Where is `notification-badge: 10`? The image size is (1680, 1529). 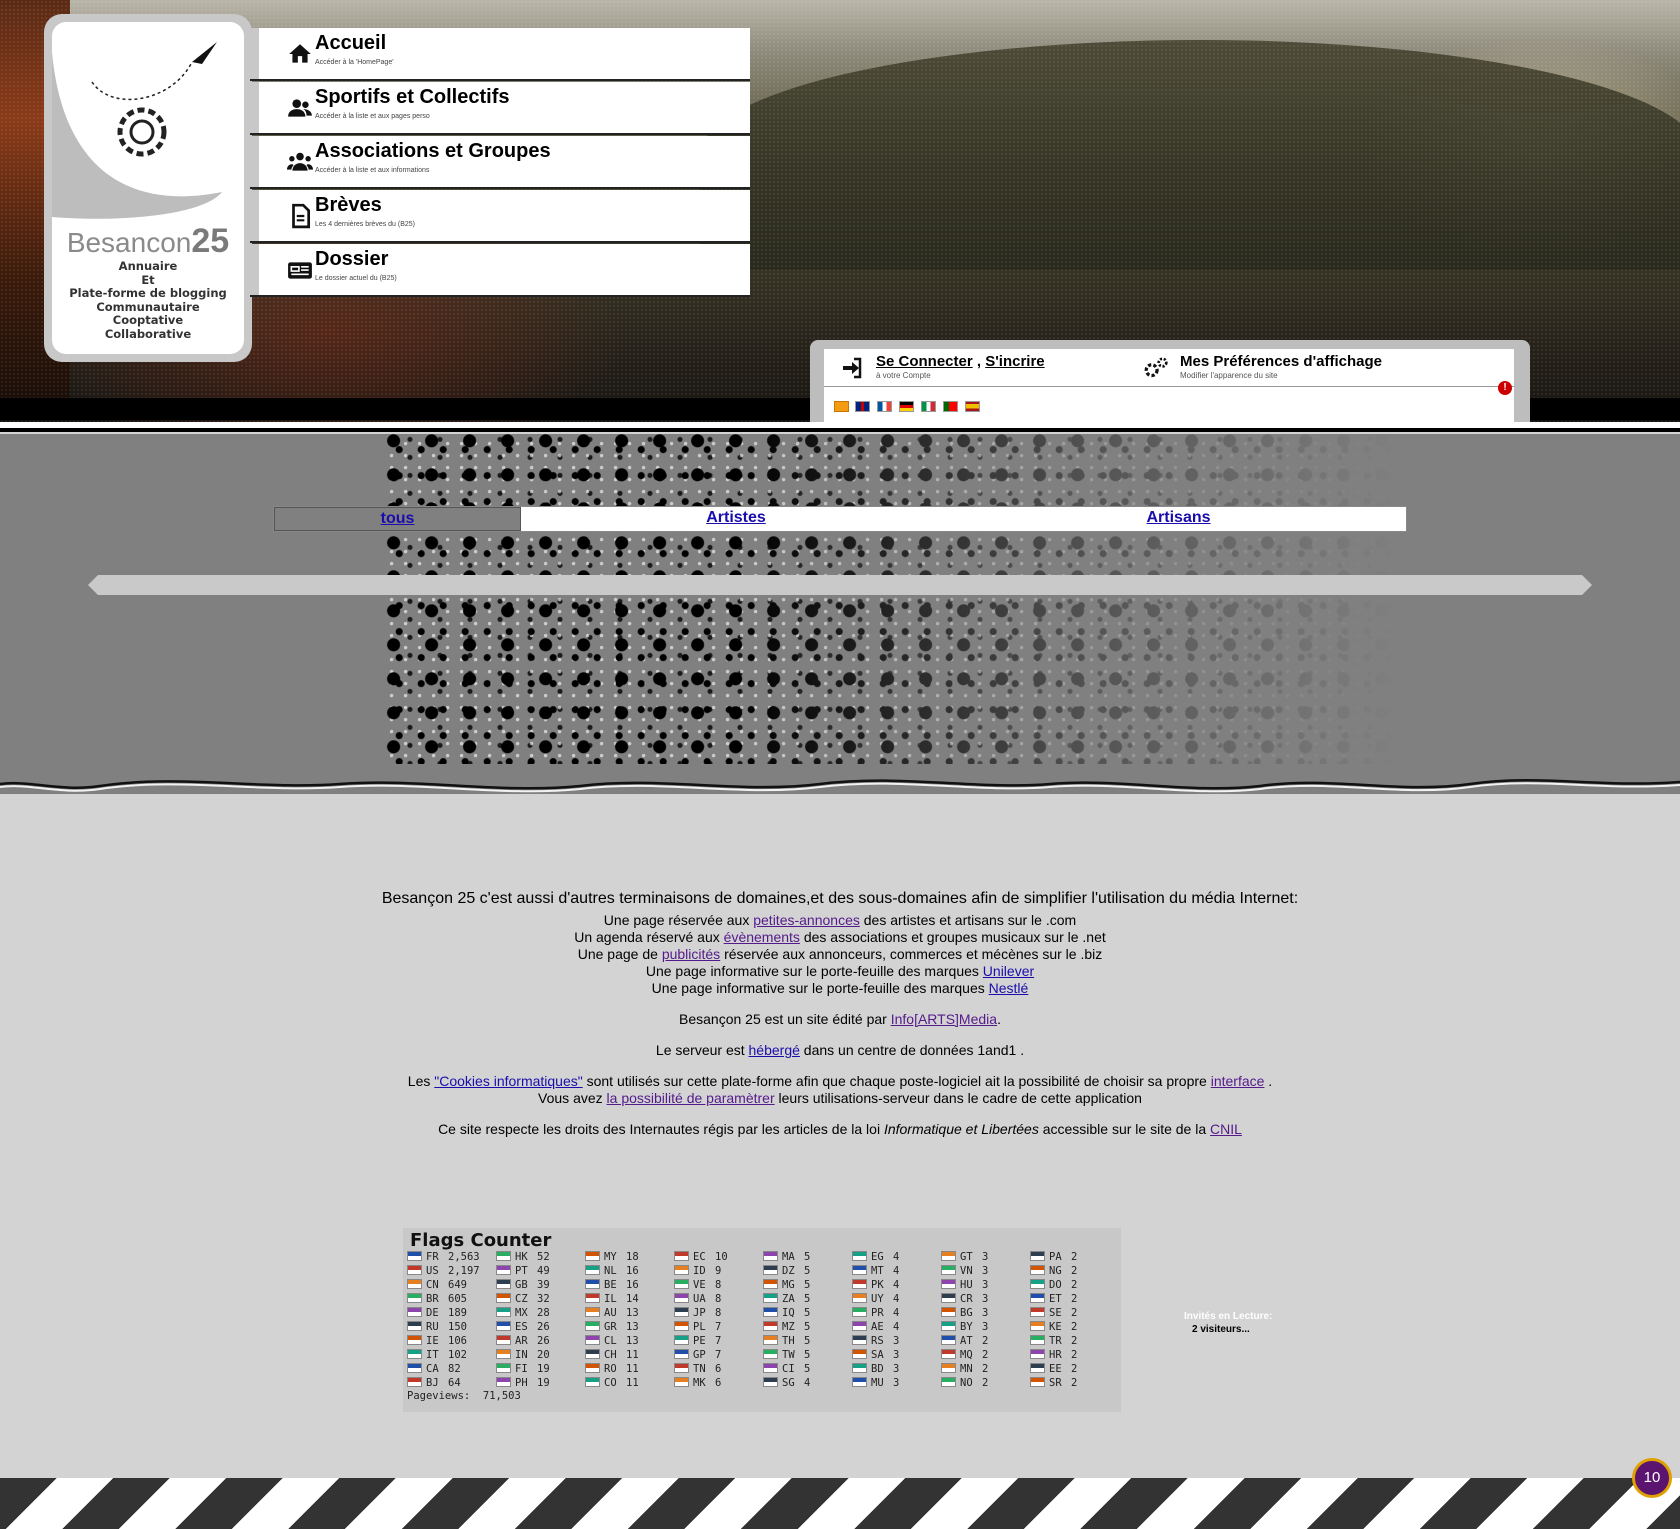 notification-badge: 10 is located at coordinates (1652, 1478).